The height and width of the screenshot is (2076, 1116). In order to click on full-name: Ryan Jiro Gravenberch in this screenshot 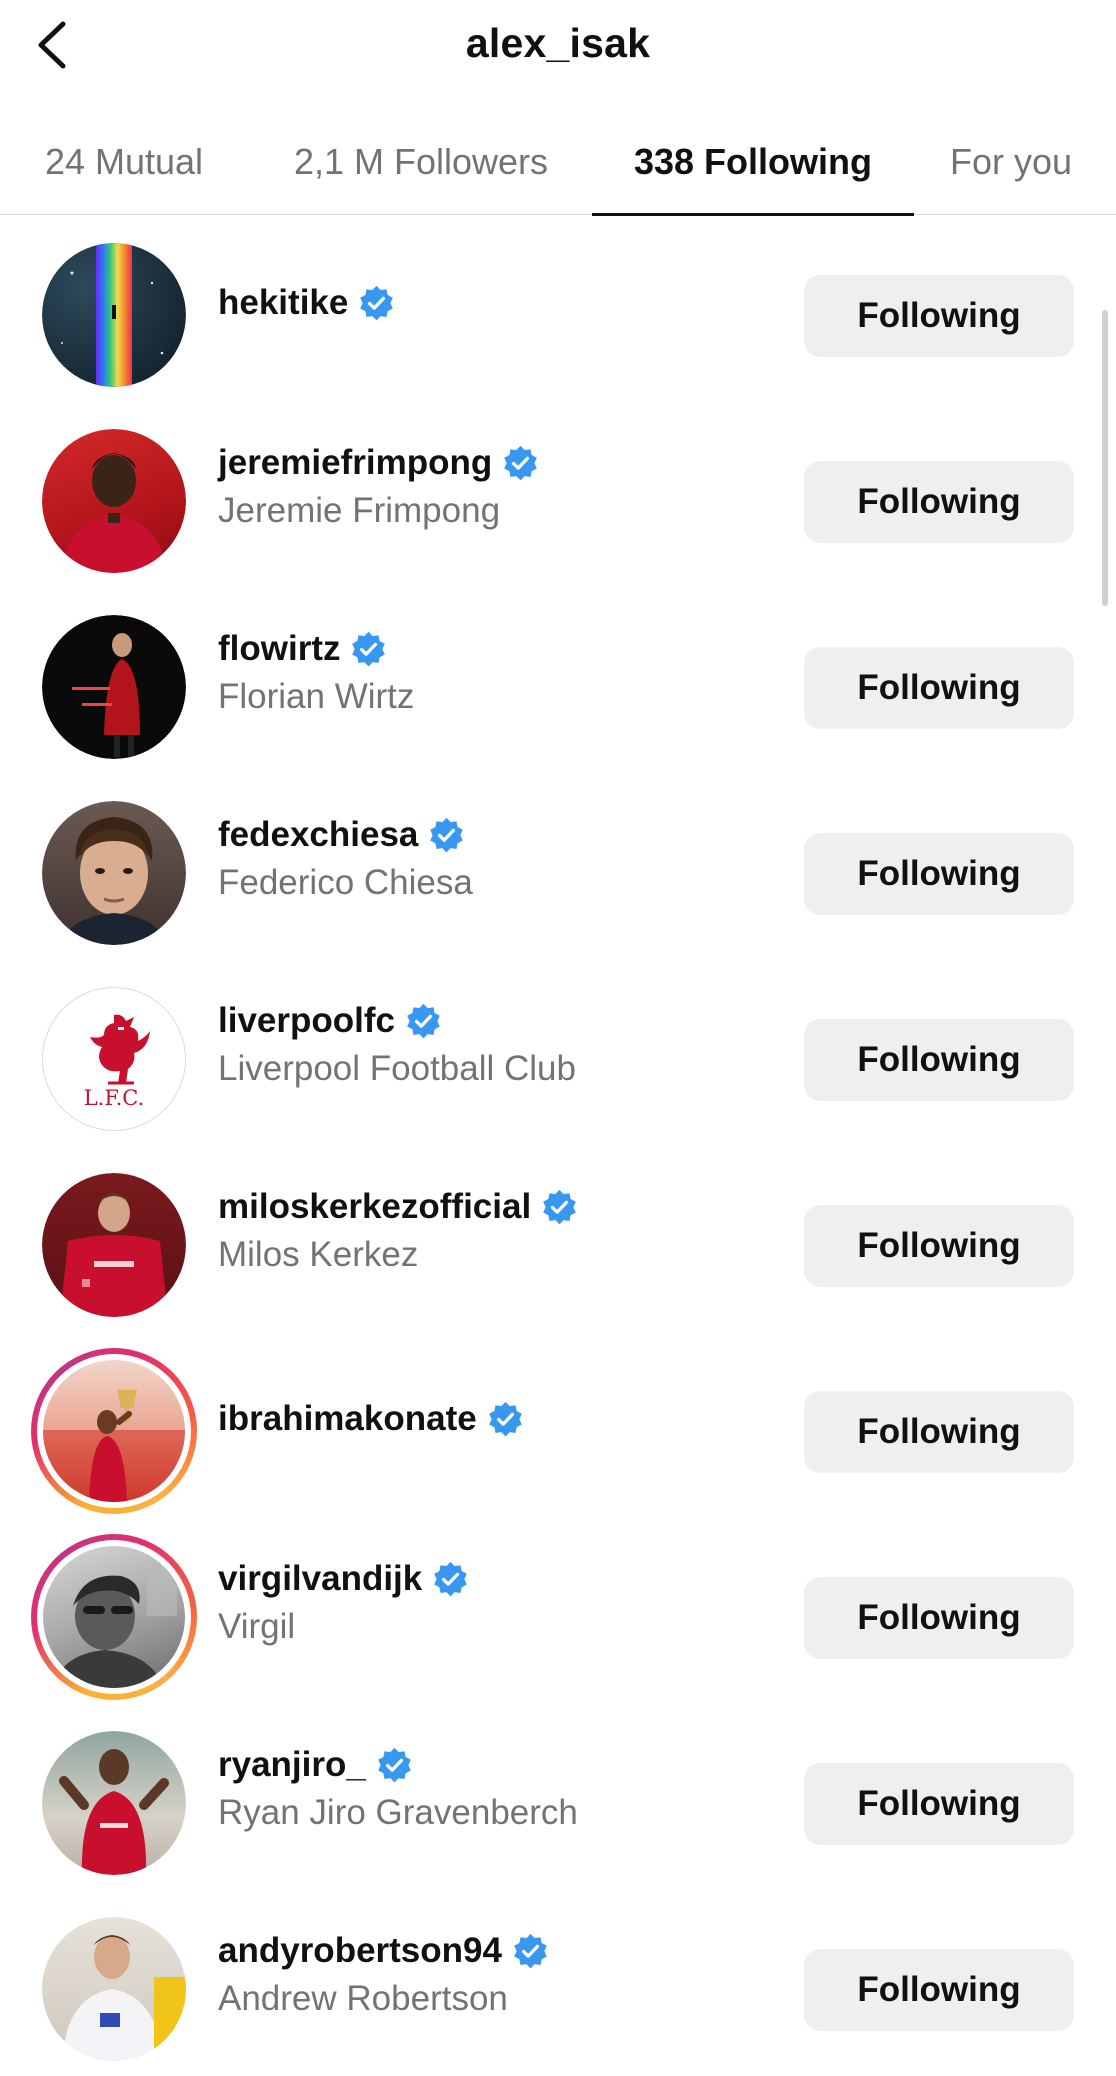, I will do `click(398, 1812)`.